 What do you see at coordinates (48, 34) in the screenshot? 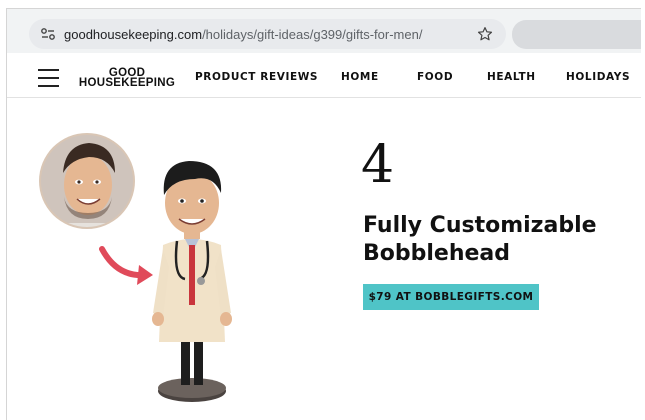
I see `site-settings-icon` at bounding box center [48, 34].